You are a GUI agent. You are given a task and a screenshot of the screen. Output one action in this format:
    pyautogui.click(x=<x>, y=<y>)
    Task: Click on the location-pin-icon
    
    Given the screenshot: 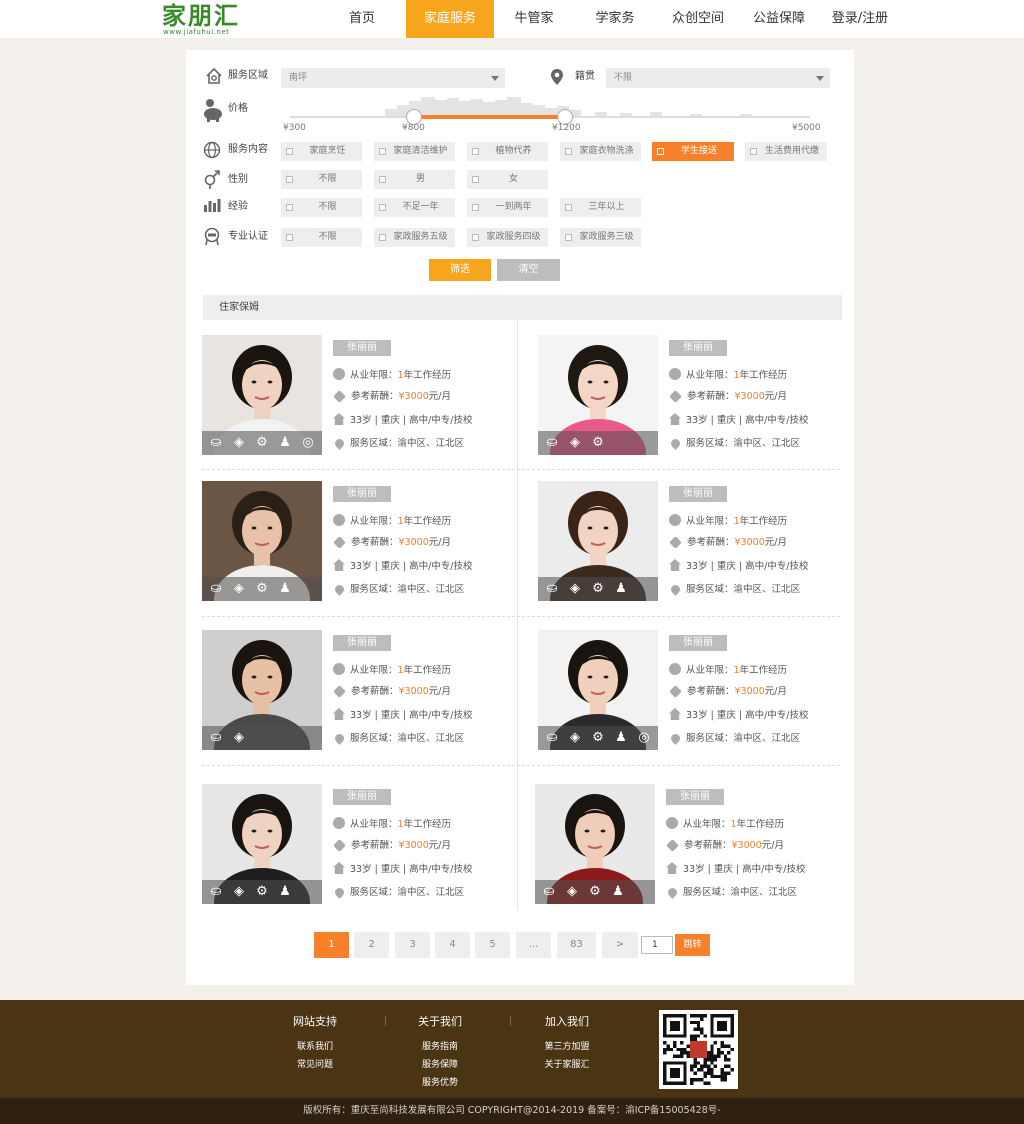 What is the action you would take?
    pyautogui.click(x=339, y=892)
    